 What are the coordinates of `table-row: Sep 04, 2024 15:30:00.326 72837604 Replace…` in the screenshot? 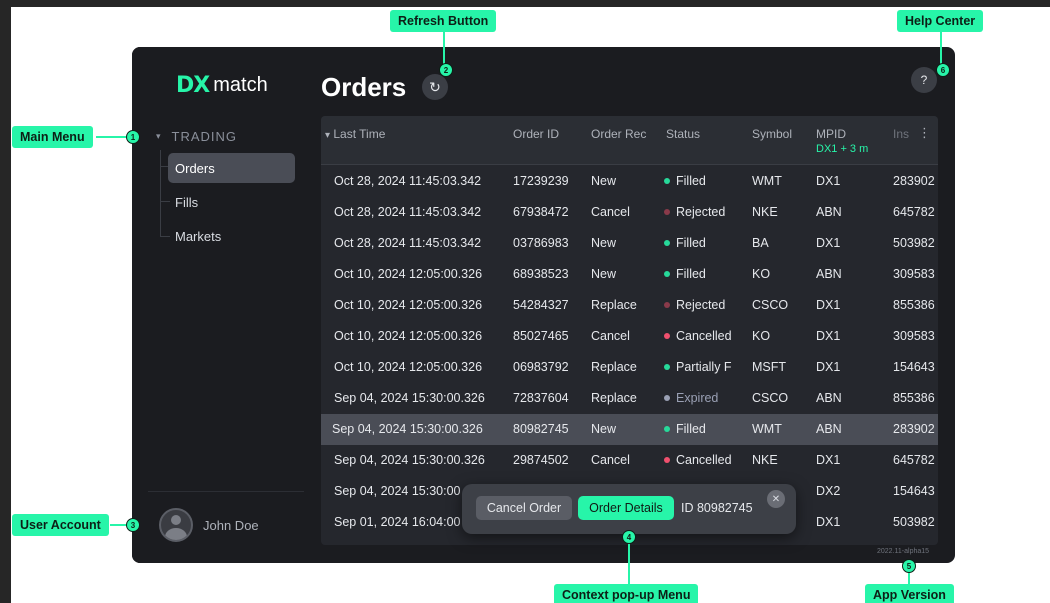 It's located at (629, 398).